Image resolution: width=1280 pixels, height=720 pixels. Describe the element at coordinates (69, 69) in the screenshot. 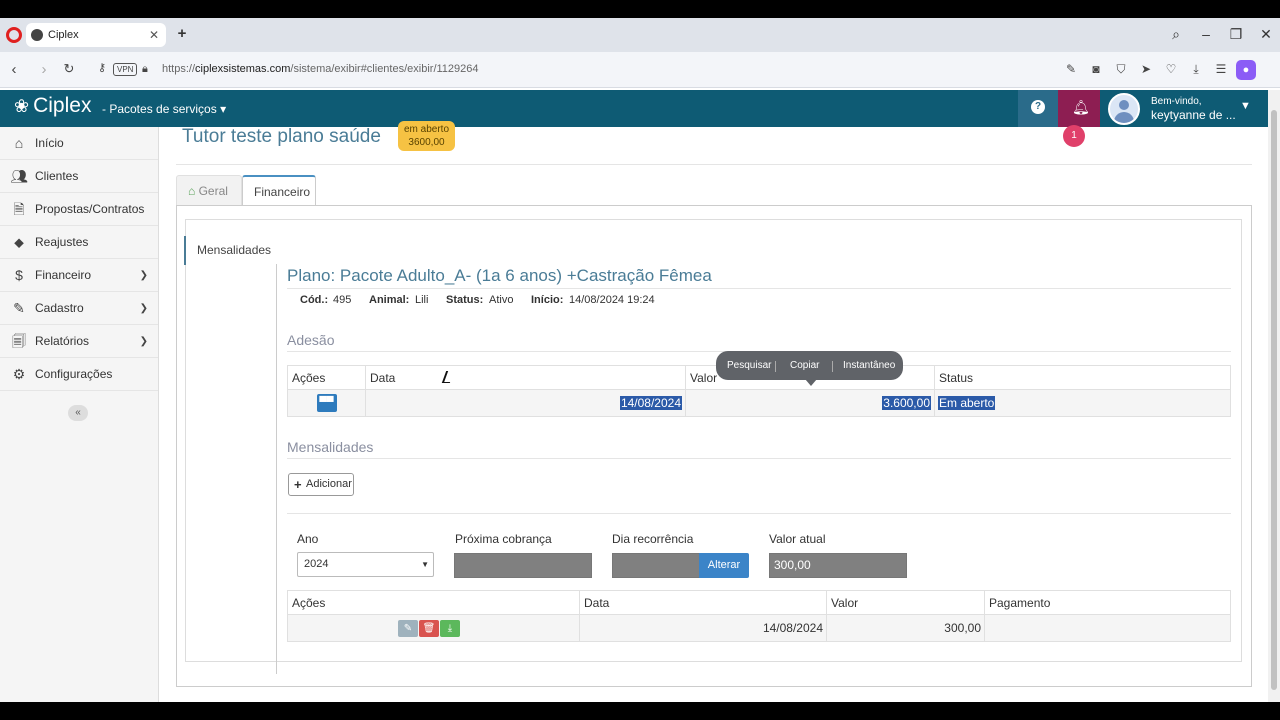

I see `reload-icon: ↻` at that location.